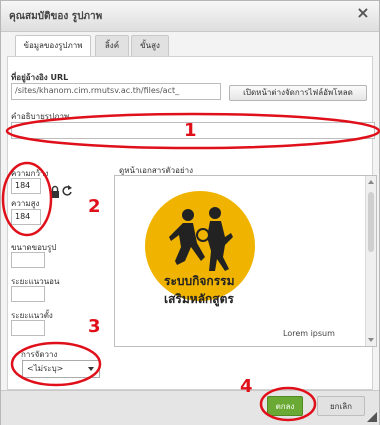 The width and height of the screenshot is (380, 425). What do you see at coordinates (246, 386) in the screenshot?
I see `annotation-number-4: 4` at bounding box center [246, 386].